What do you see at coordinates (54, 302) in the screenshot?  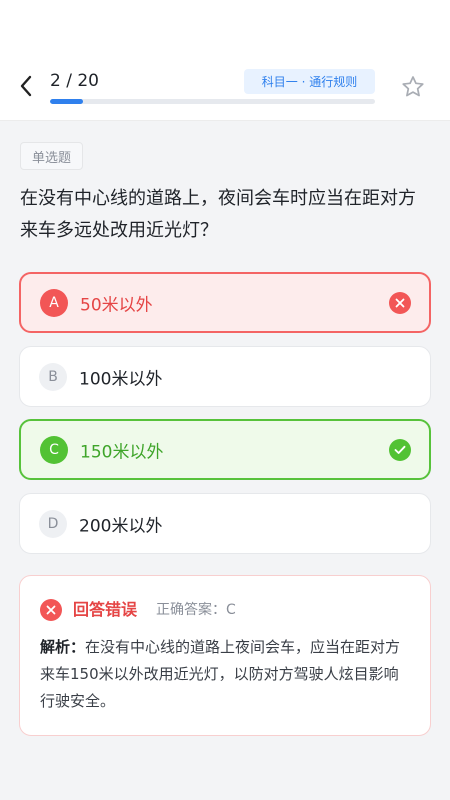 I see `option-letter: A` at bounding box center [54, 302].